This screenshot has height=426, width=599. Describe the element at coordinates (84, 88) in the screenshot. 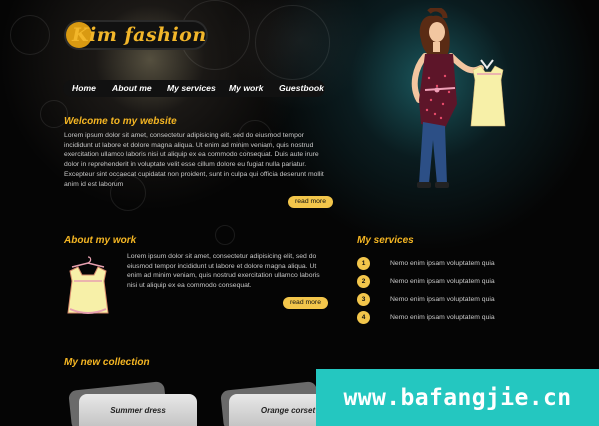

I see `nav-item-home: Home` at that location.